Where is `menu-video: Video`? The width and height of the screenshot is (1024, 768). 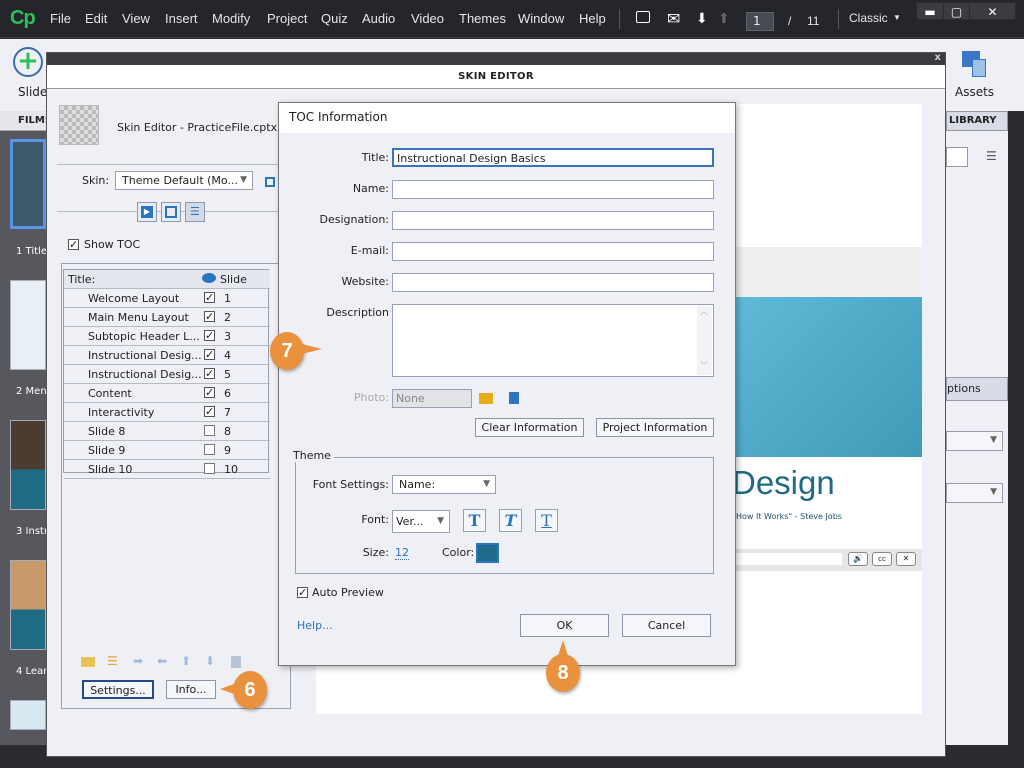 menu-video: Video is located at coordinates (427, 18).